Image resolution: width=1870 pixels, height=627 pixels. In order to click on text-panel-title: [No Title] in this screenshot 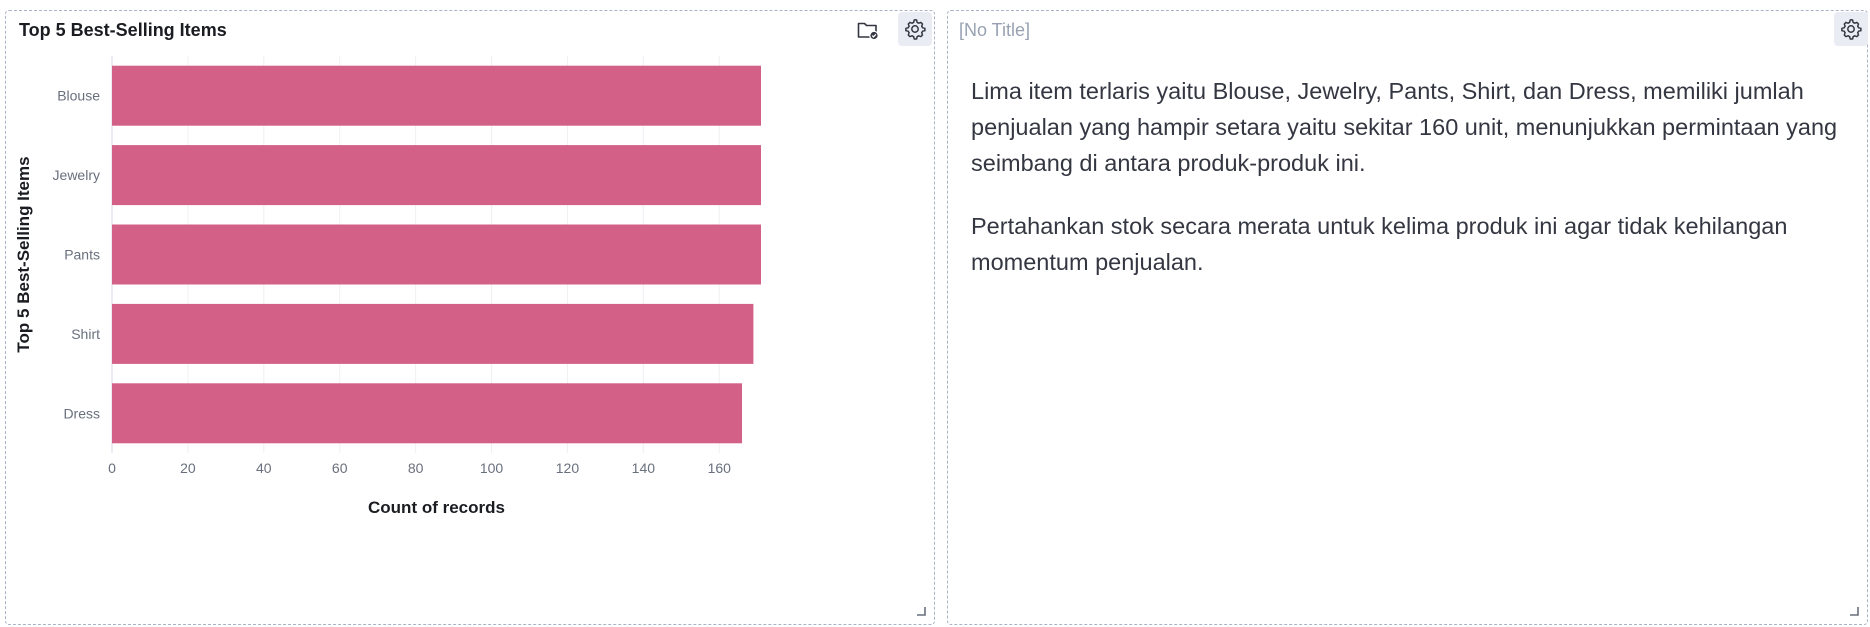, I will do `click(995, 30)`.